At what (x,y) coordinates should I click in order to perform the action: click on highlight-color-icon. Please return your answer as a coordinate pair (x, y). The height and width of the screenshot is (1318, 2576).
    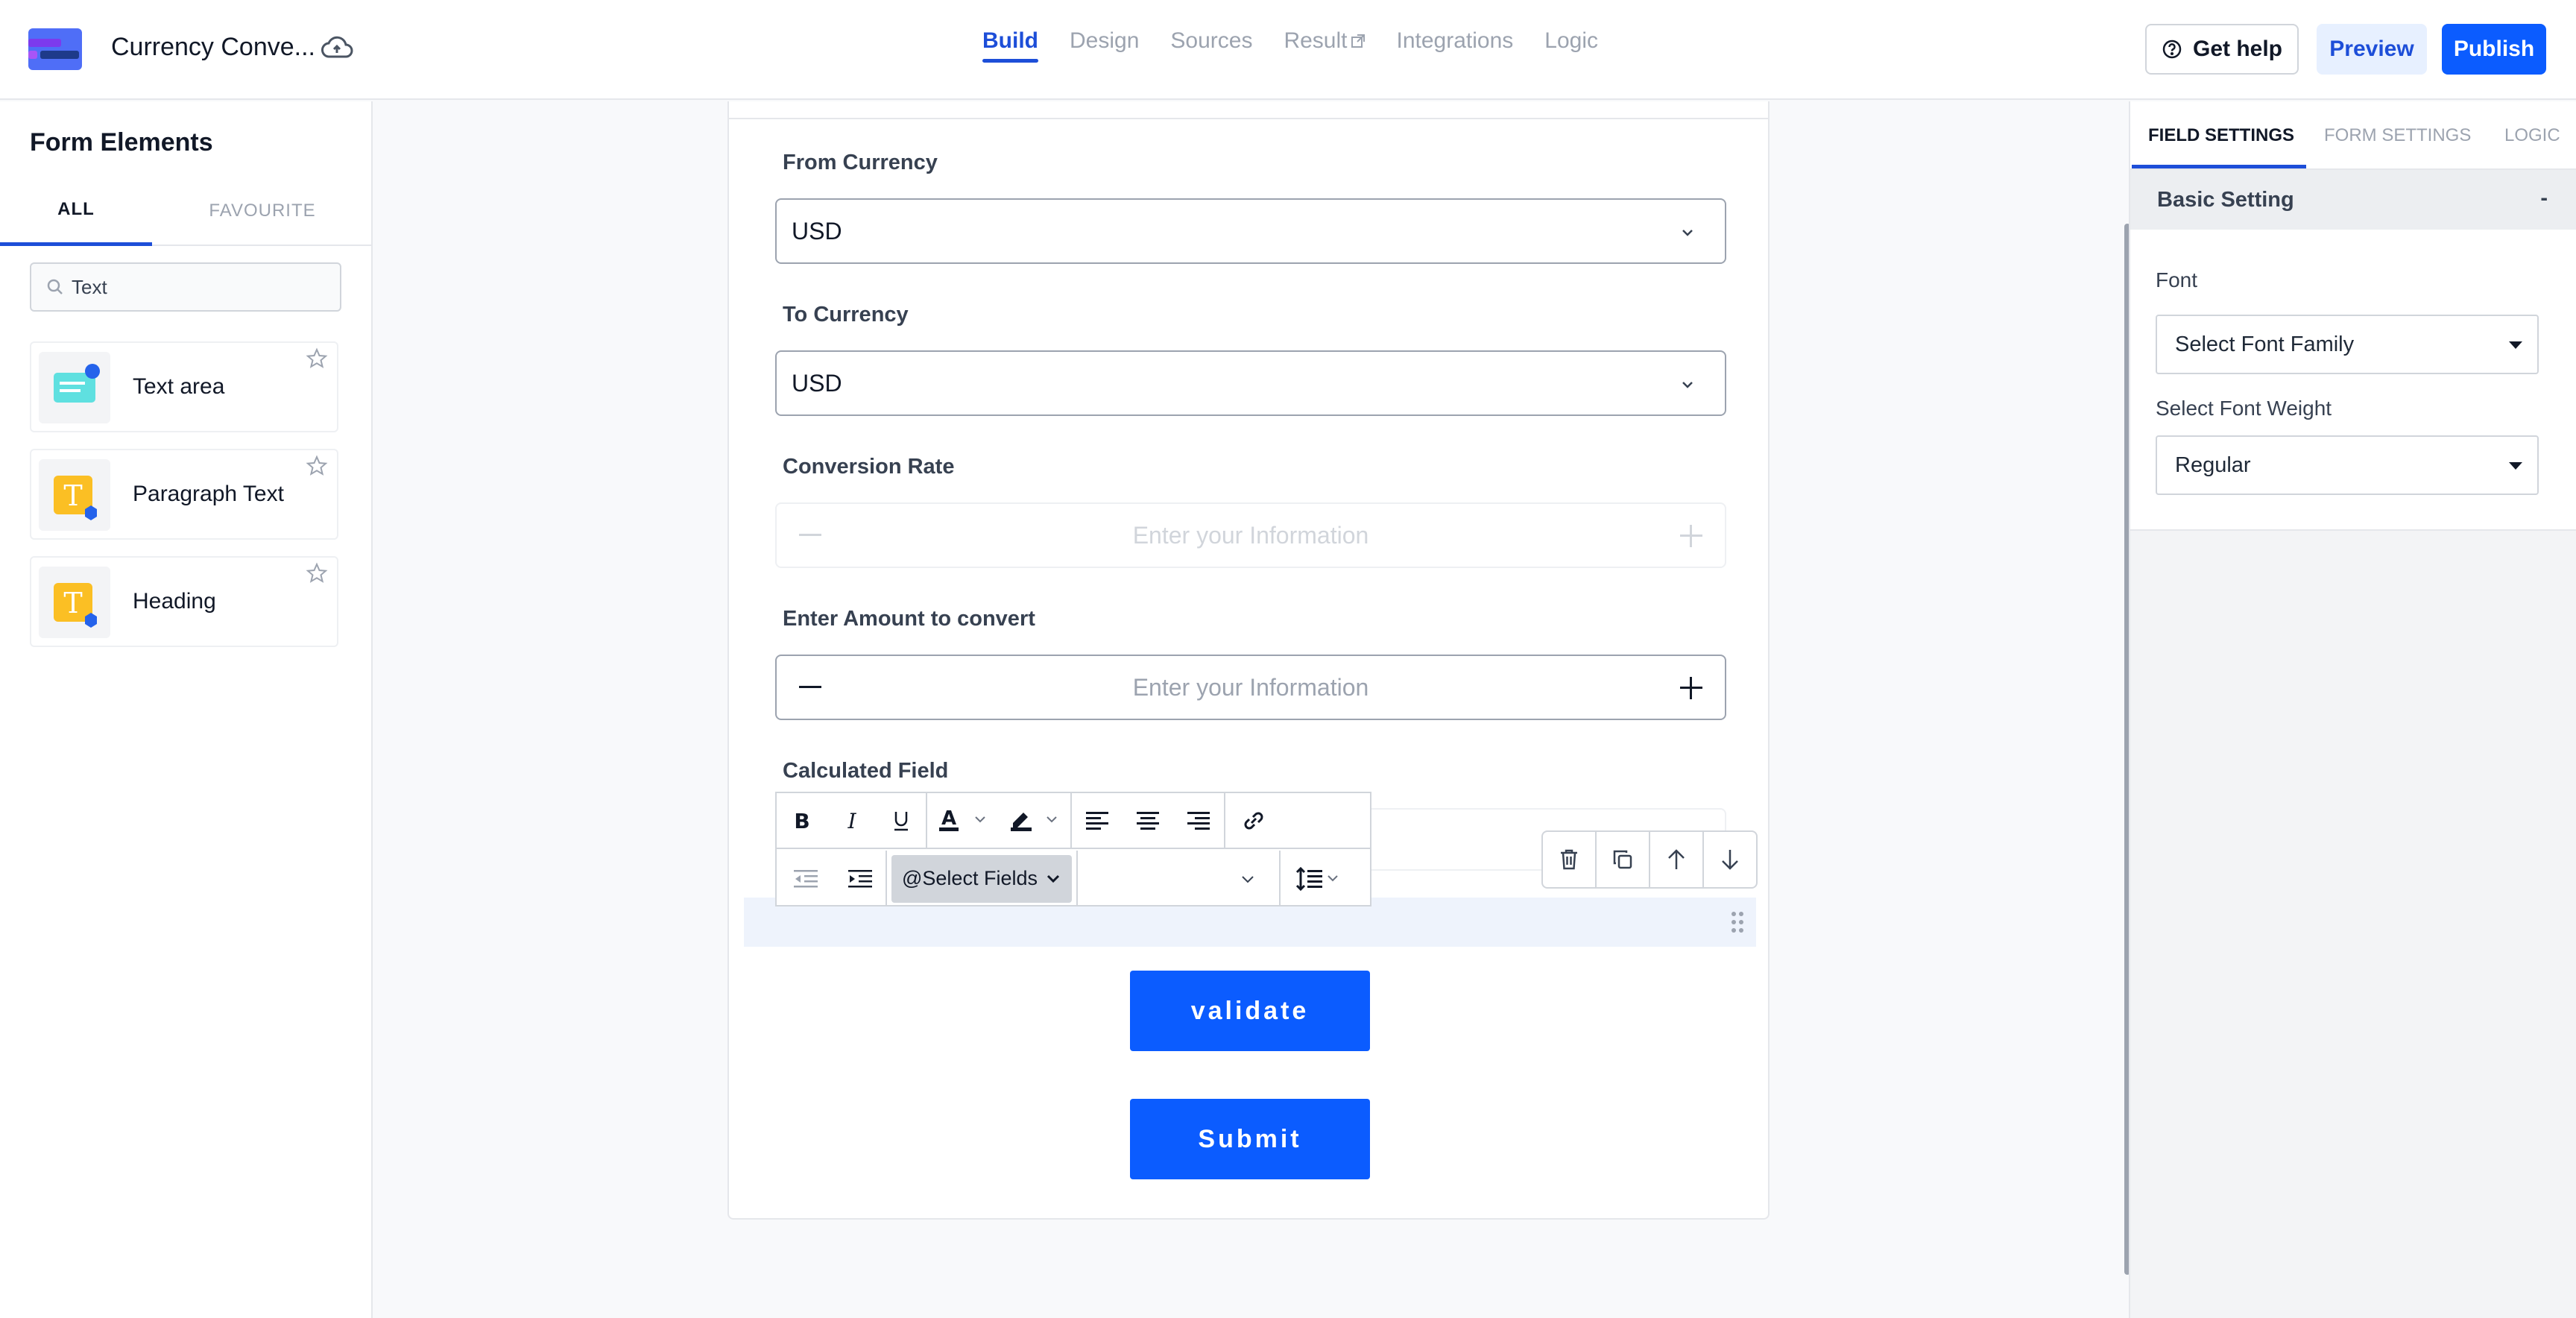
    Looking at the image, I should click on (1035, 820).